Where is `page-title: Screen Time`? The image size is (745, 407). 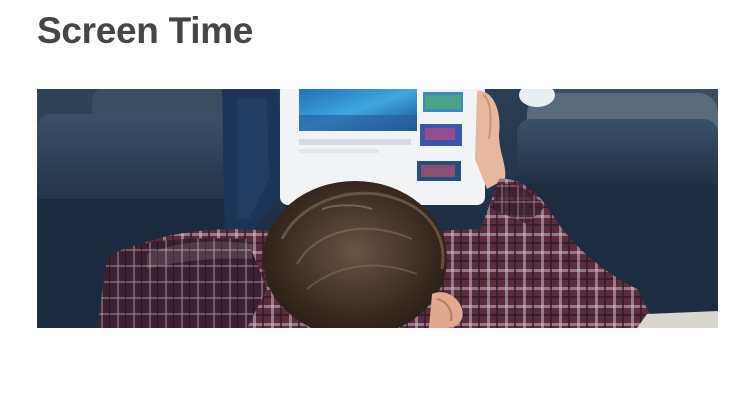 page-title: Screen Time is located at coordinates (145, 30).